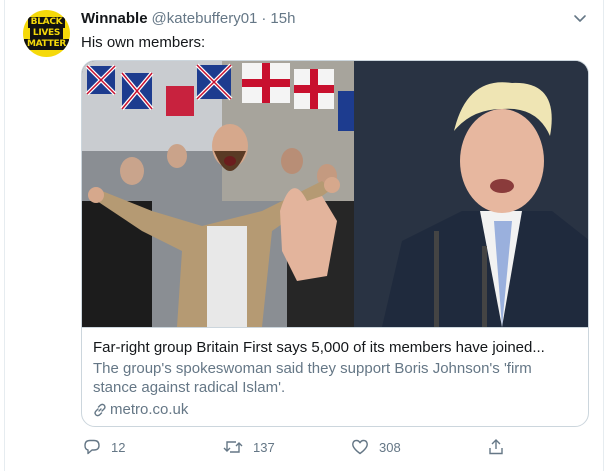 This screenshot has width=604, height=471. I want to click on tweet-header: Winnable @katebuffery01 · 15h, so click(188, 18).